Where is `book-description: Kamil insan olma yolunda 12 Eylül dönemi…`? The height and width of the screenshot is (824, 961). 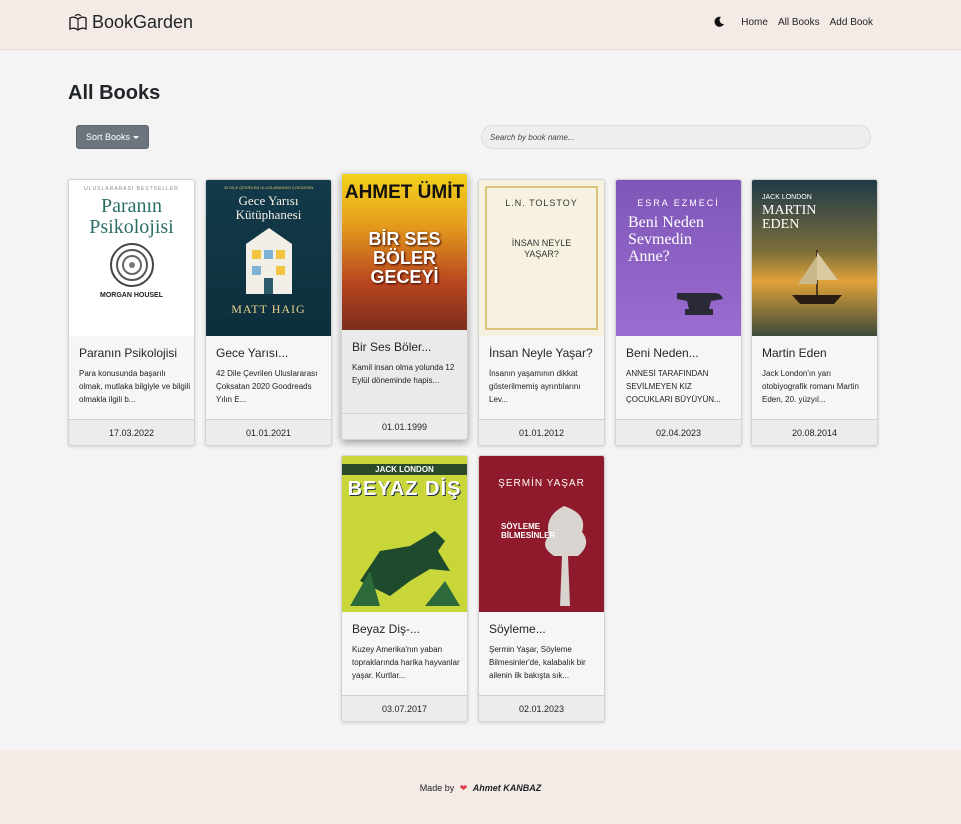 book-description: Kamil insan olma yolunda 12 Eylül dönemi… is located at coordinates (403, 374).